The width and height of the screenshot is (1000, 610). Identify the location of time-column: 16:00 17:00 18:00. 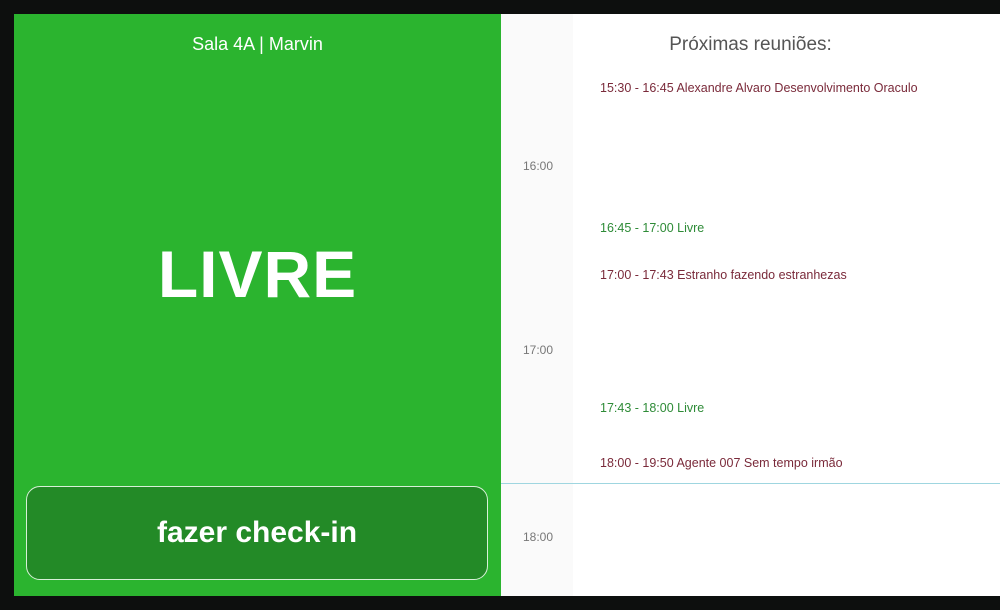
(537, 305).